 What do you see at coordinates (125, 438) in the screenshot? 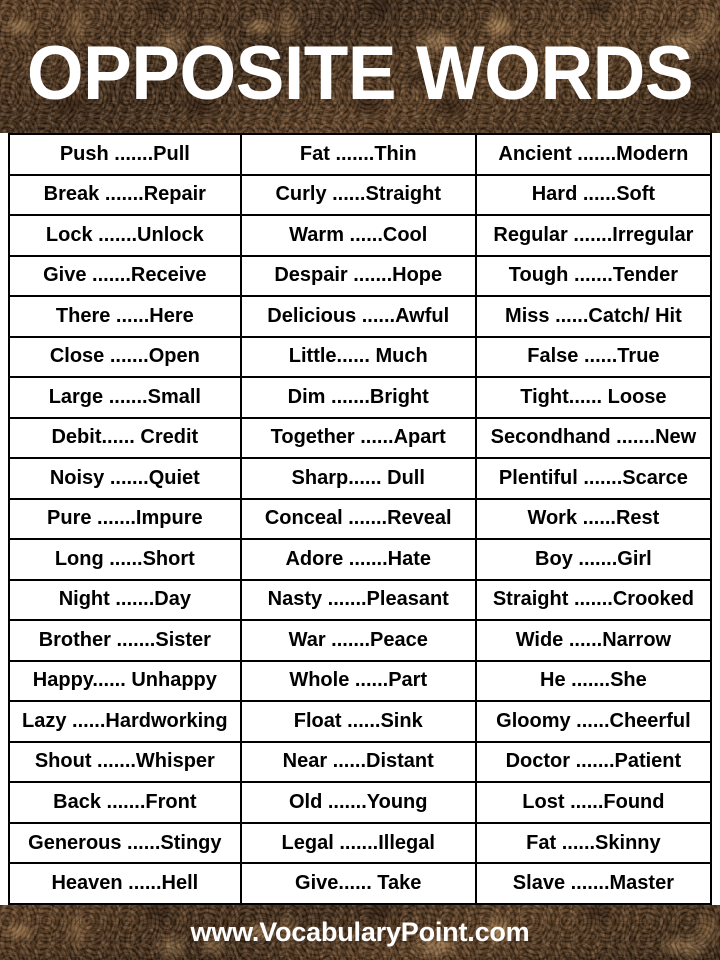
I see `word-pair-cell: Debit...... Credit` at bounding box center [125, 438].